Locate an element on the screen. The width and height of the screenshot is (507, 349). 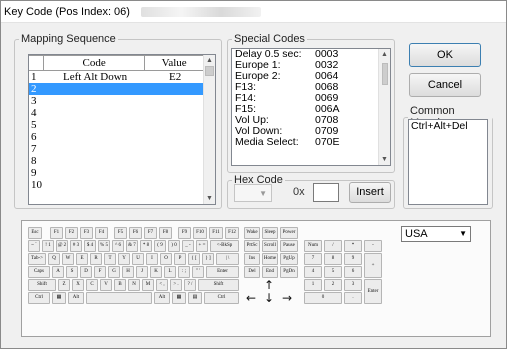
keyboard-key: Esc is located at coordinates (35, 233).